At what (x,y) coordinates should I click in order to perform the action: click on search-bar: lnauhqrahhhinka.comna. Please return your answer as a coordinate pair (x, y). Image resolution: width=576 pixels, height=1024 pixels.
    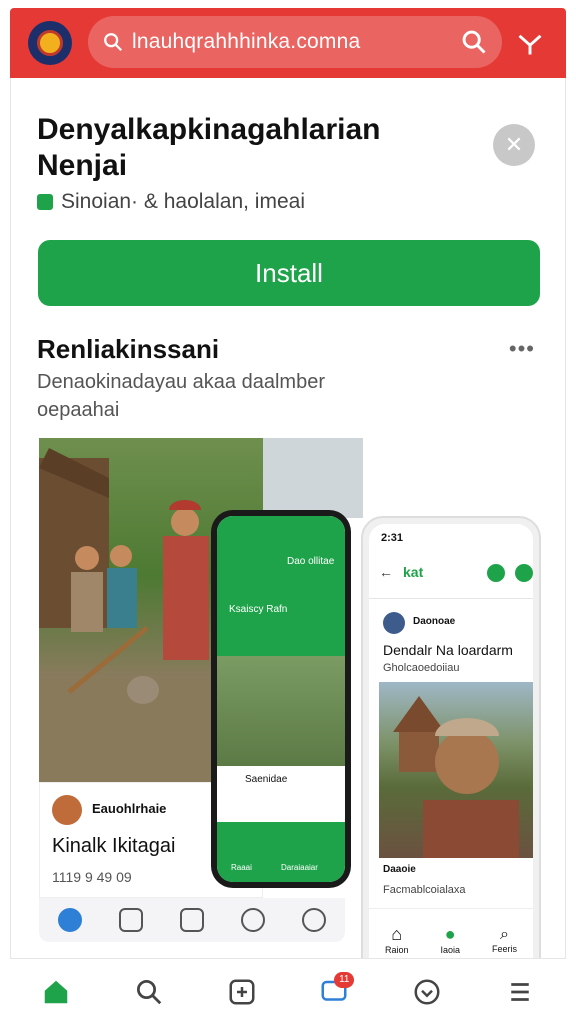
    Looking at the image, I should click on (295, 42).